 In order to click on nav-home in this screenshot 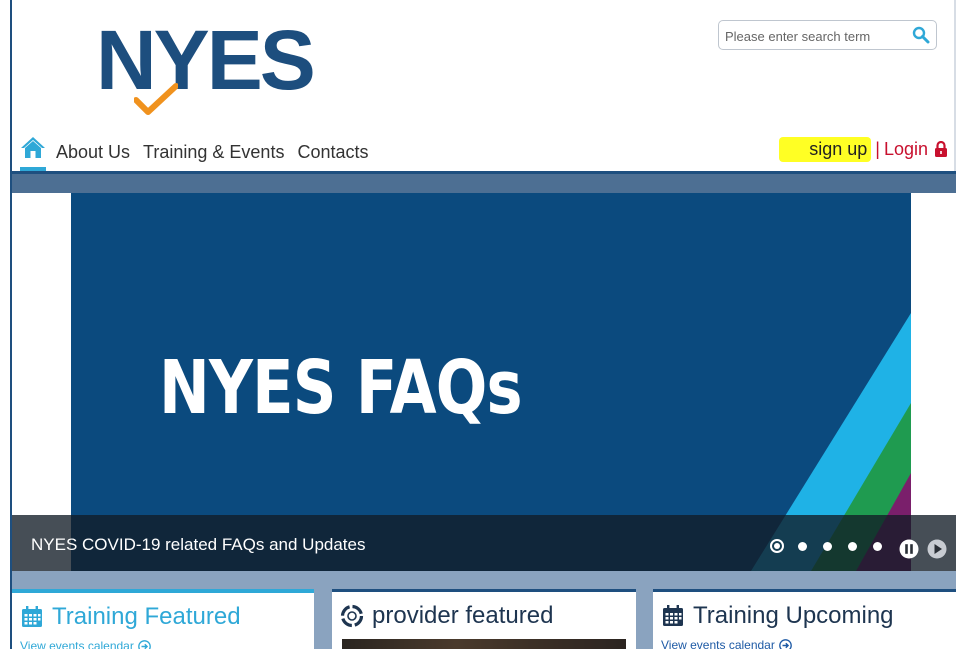, I will do `click(33, 152)`.